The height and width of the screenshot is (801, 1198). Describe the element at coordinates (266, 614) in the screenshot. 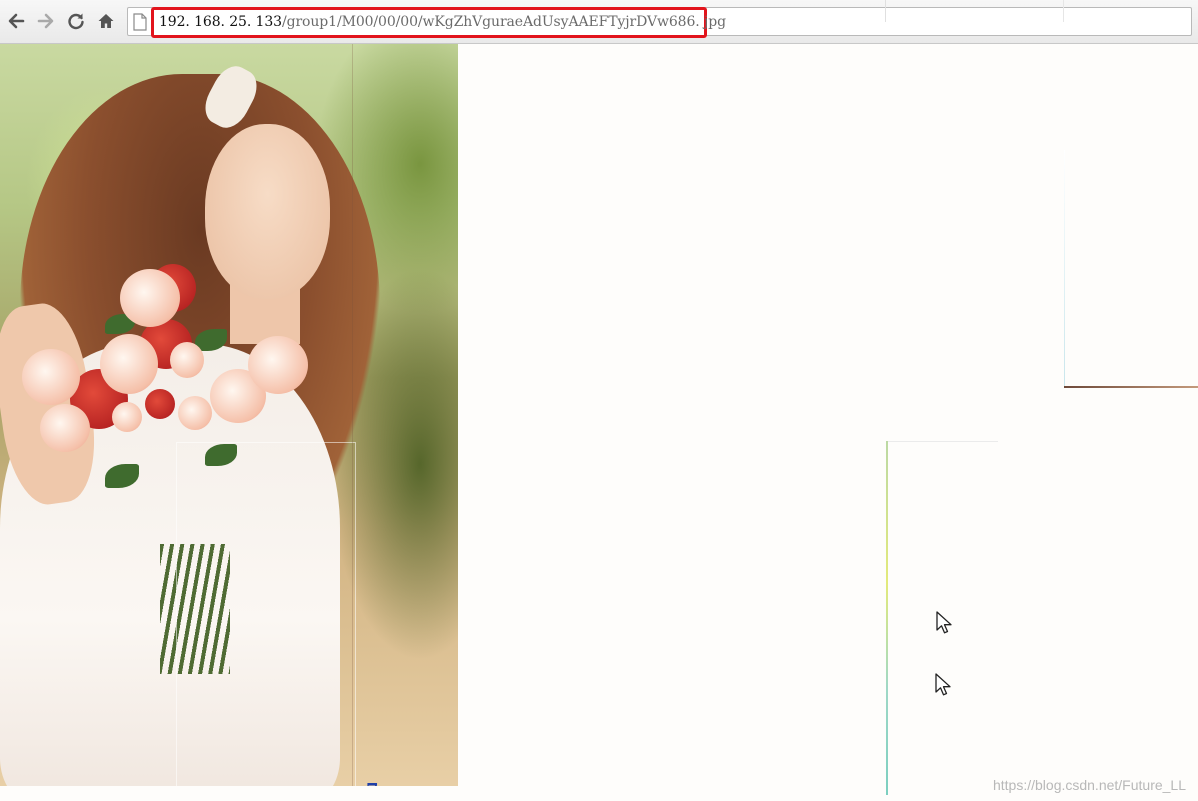

I see `render-artifact-frame` at that location.